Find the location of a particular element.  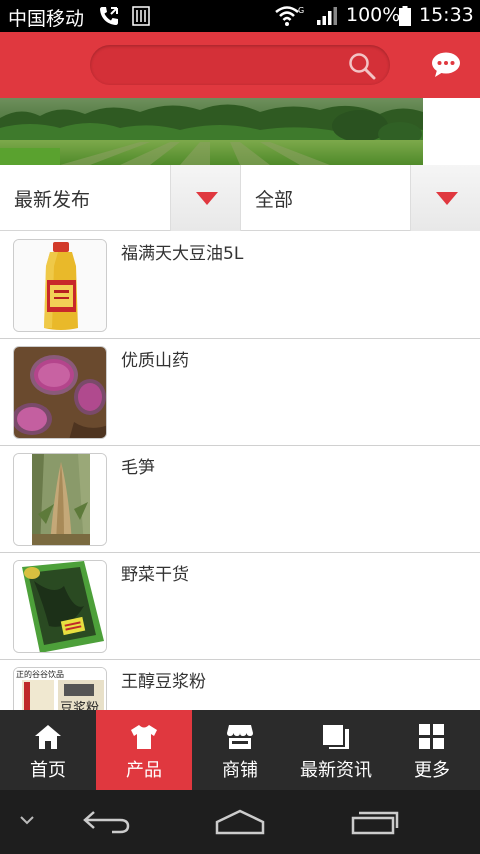

list-item: 正的谷谷饮品 豆浆粉 王醇豆浆粉 is located at coordinates (240, 685).